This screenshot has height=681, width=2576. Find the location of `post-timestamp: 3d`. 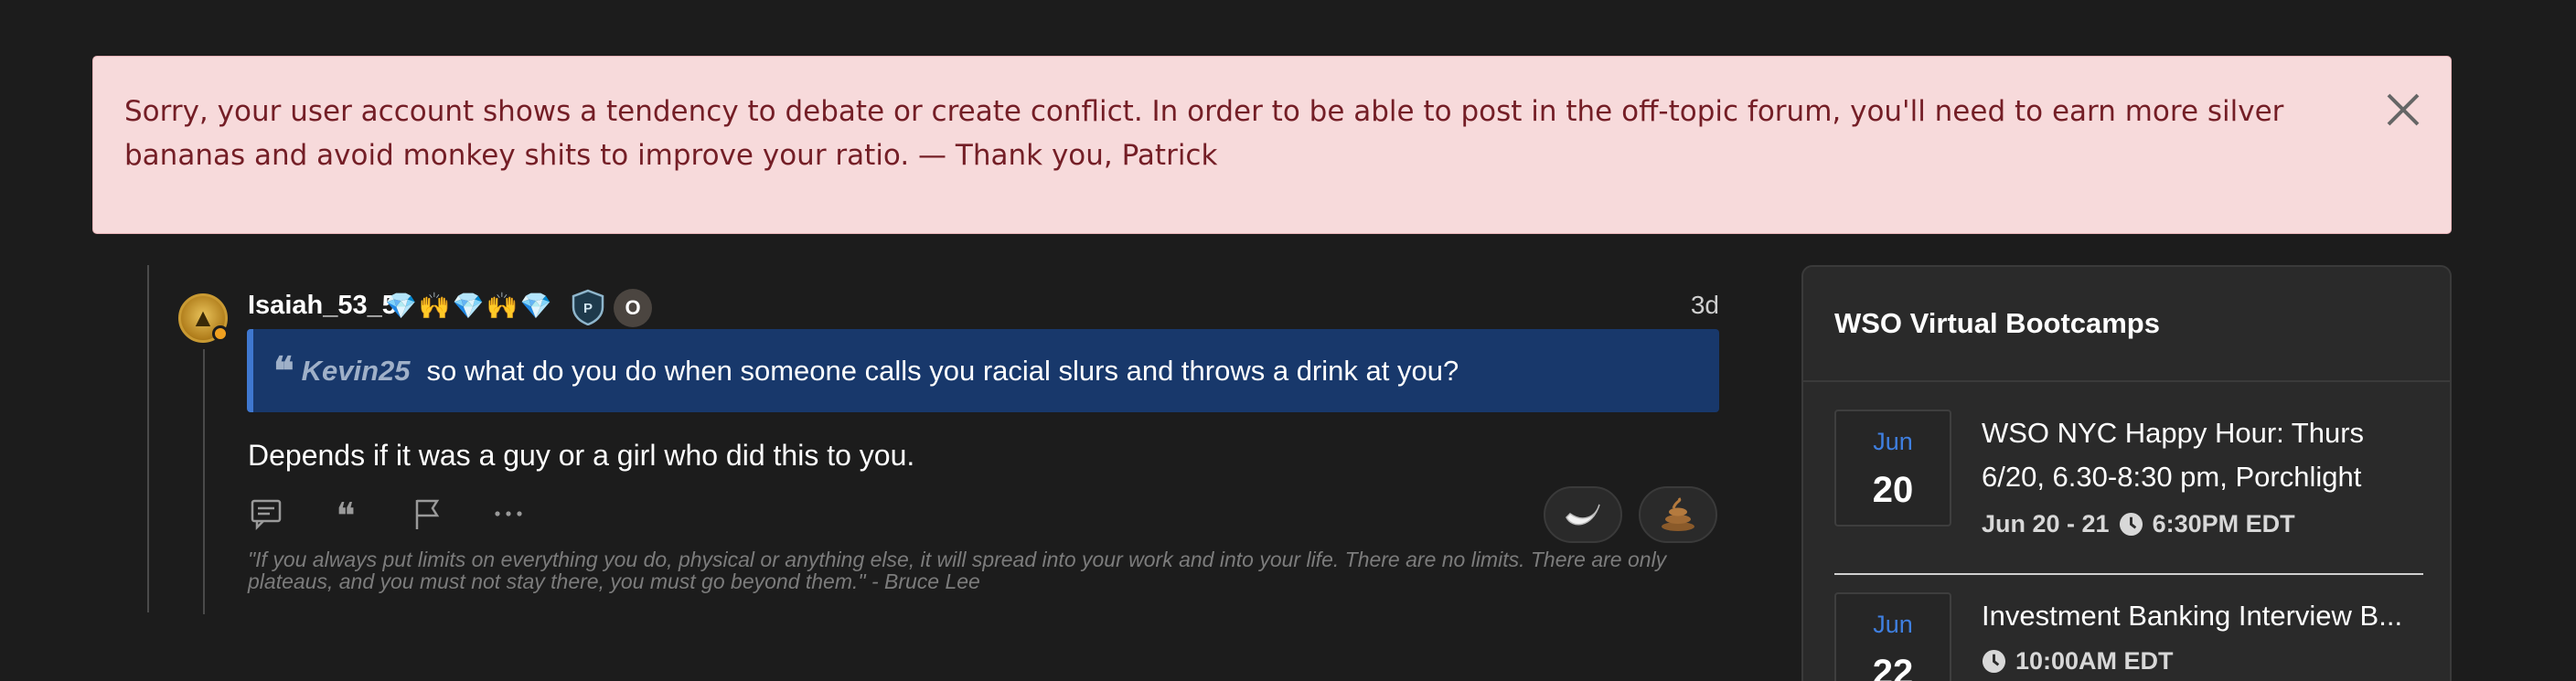

post-timestamp: 3d is located at coordinates (1705, 306).